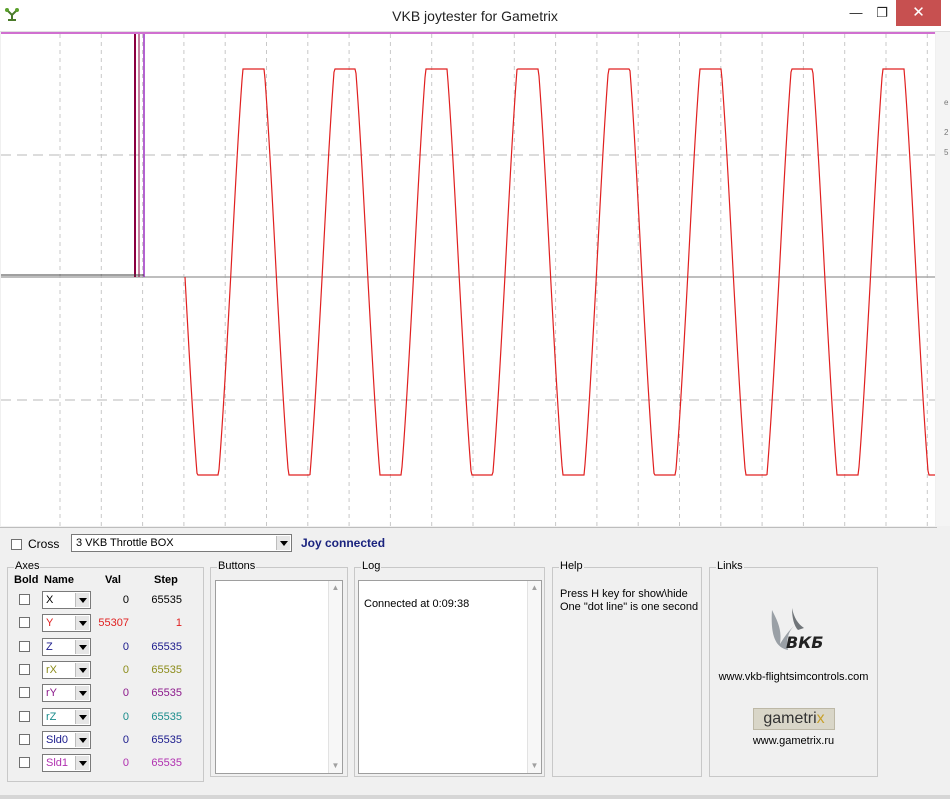 Image resolution: width=950 pixels, height=799 pixels. I want to click on log-entry: Connected at 0:09:38, so click(417, 604).